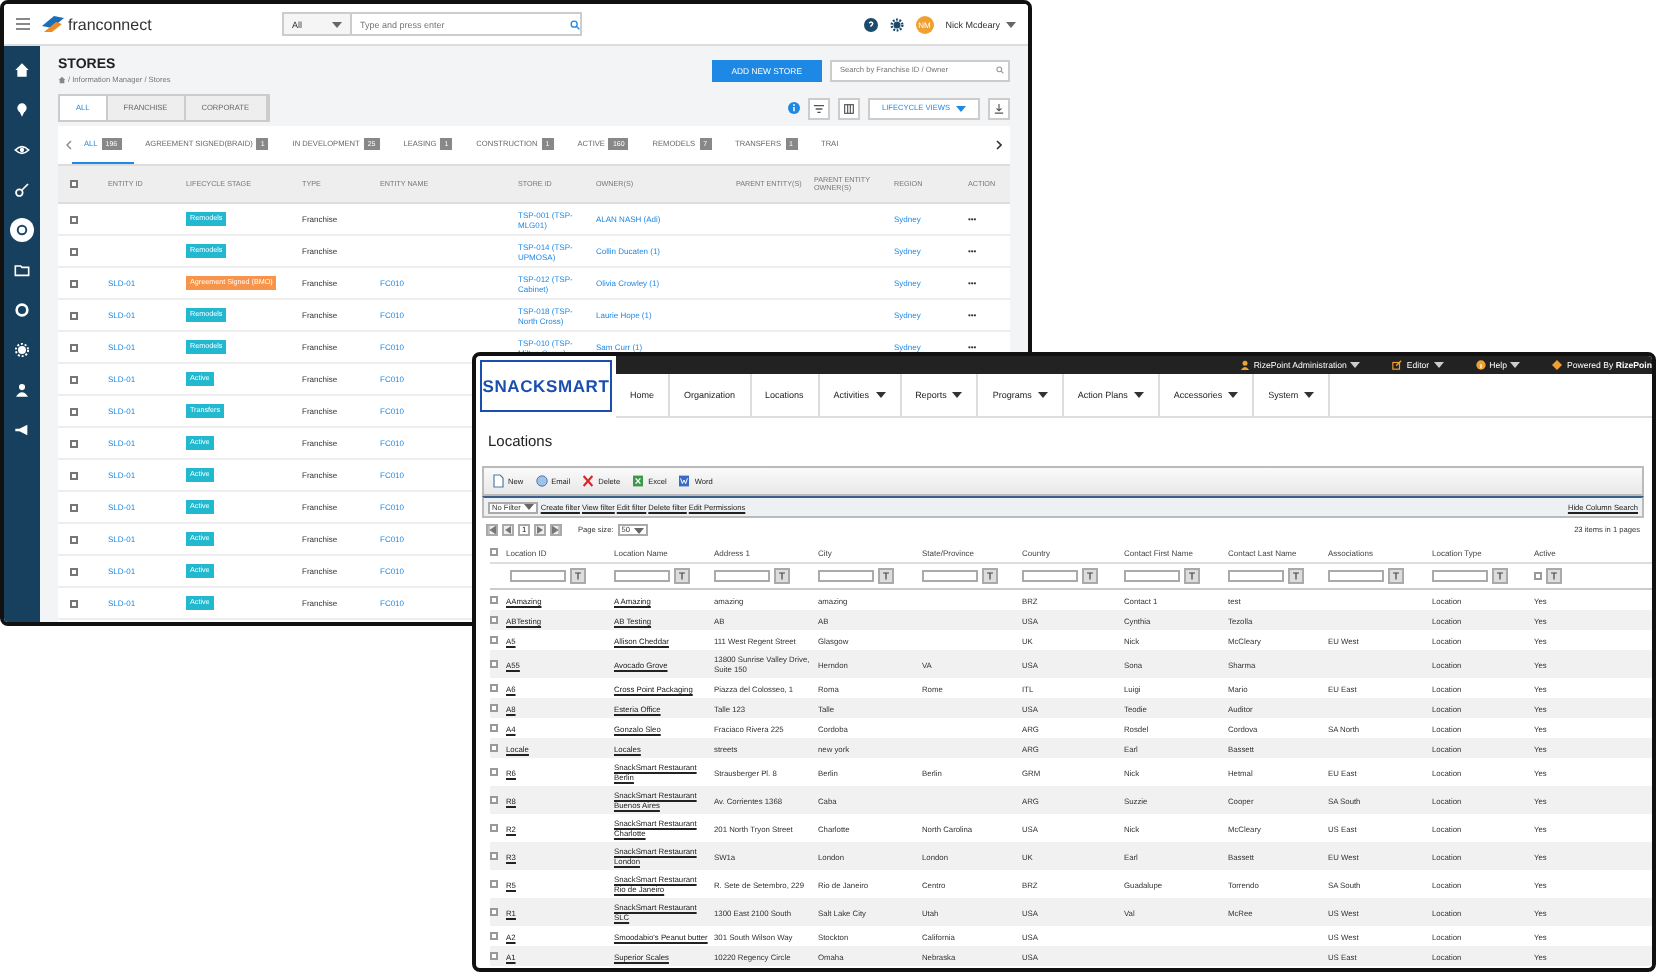 The image size is (1656, 972). I want to click on last-page-icon, so click(556, 530).